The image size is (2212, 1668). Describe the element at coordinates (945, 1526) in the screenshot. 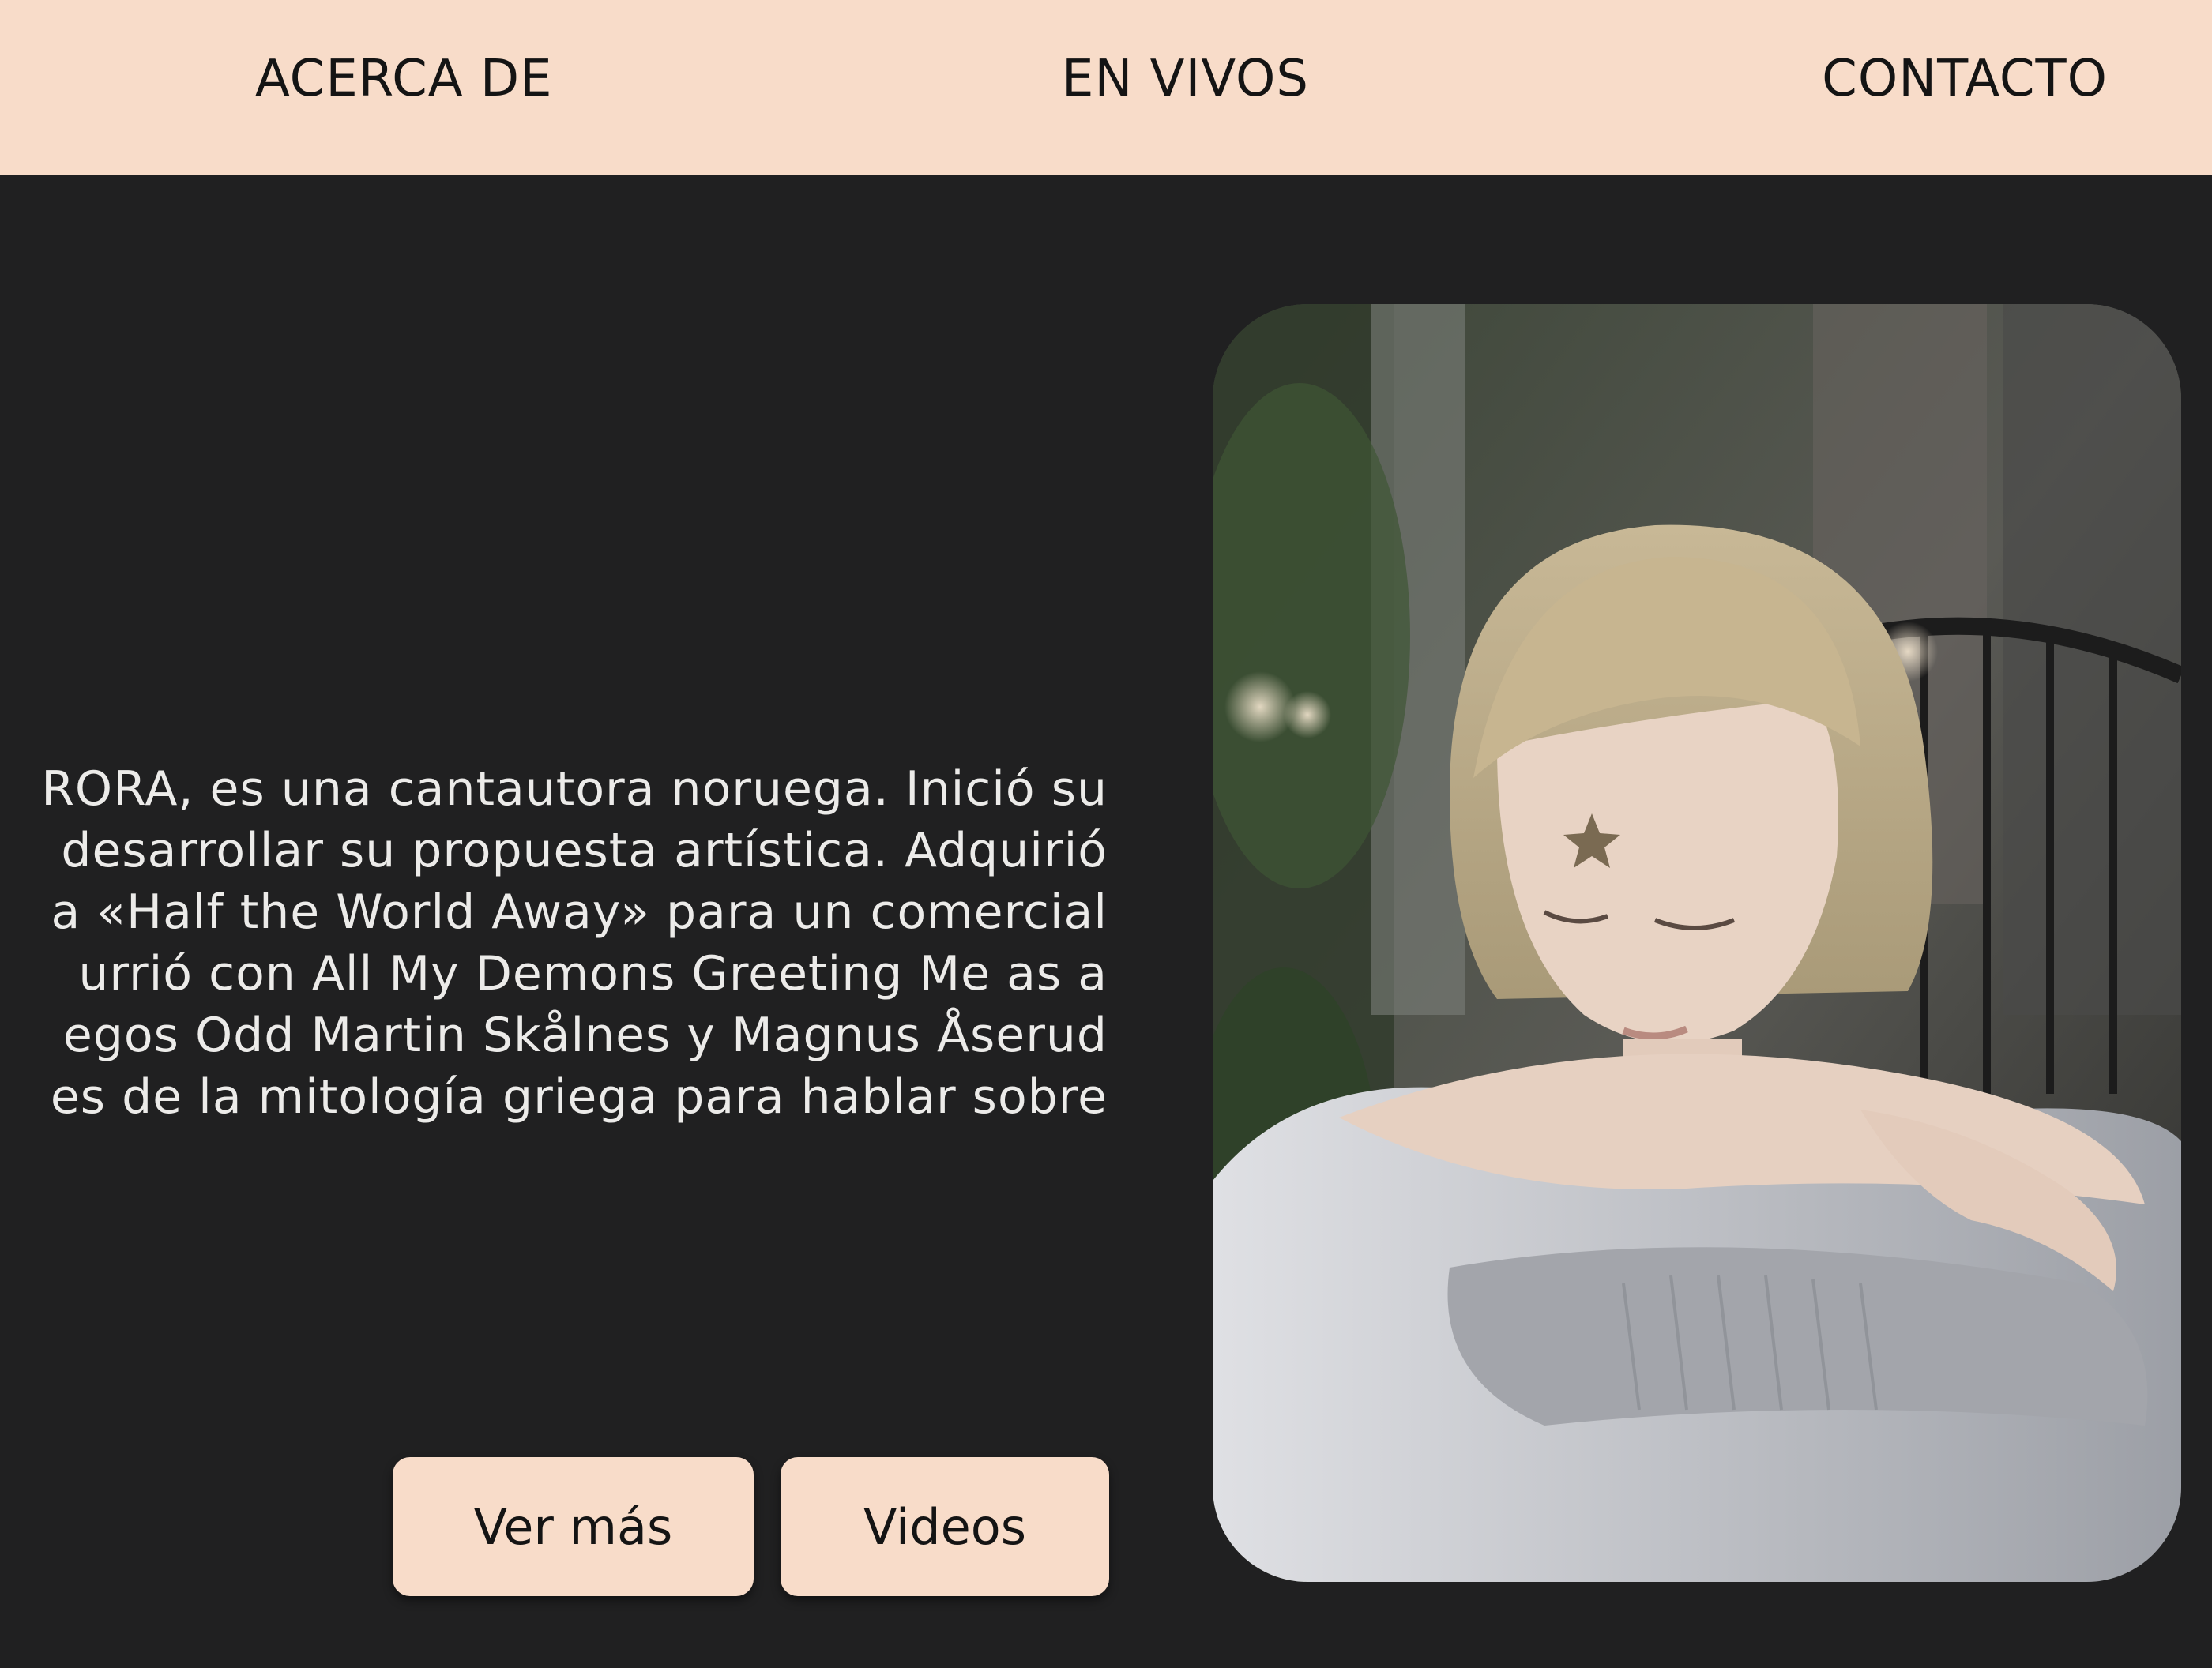

I see `videos-button: Videos` at that location.